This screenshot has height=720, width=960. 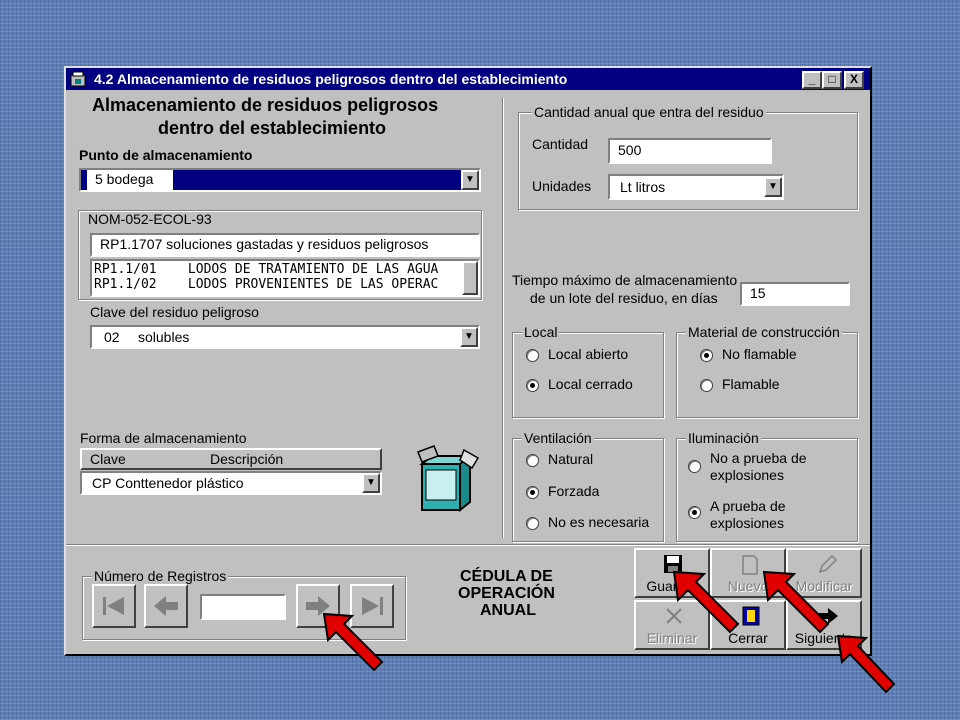 What do you see at coordinates (696, 187) in the screenshot?
I see `unidades-dropdown: Lt litros ▼` at bounding box center [696, 187].